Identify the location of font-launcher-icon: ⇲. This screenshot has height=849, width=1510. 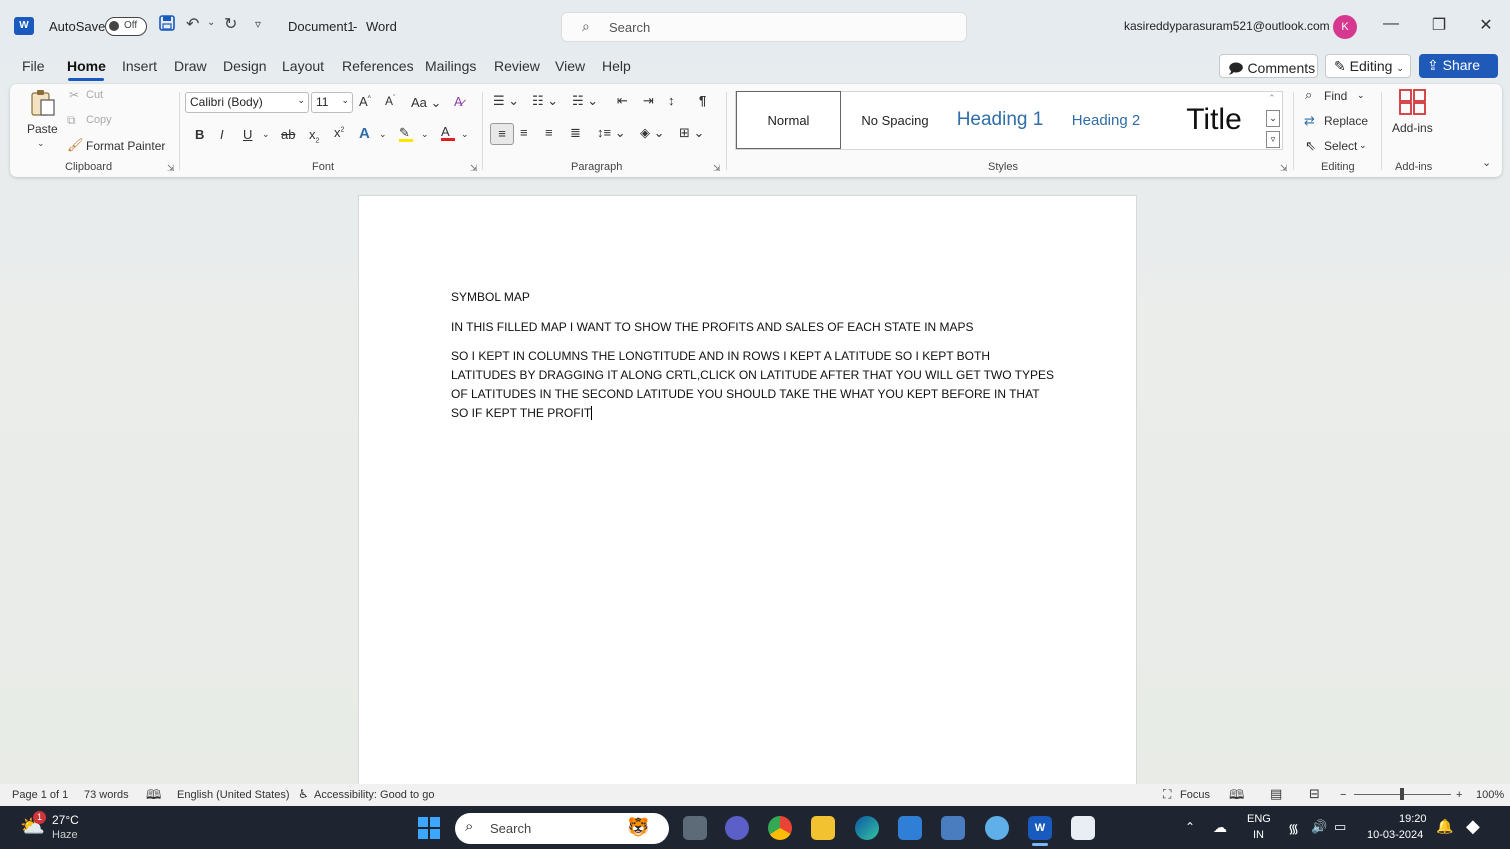
(474, 168).